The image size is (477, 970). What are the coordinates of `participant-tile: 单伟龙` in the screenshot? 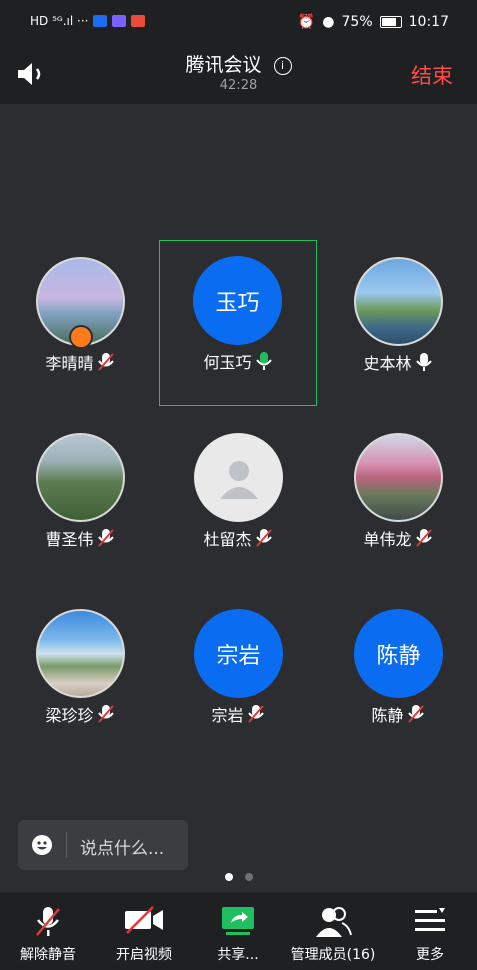 It's located at (398, 499).